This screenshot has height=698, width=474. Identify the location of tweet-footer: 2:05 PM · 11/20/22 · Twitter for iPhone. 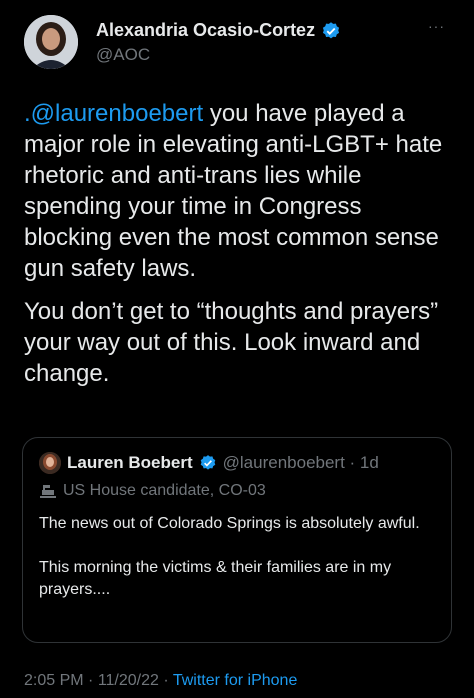
(160, 681).